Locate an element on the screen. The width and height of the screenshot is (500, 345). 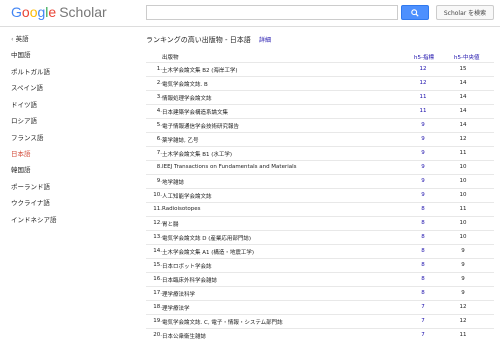
publication-link: 日本臨床外科学会雑誌 is located at coordinates (189, 280).